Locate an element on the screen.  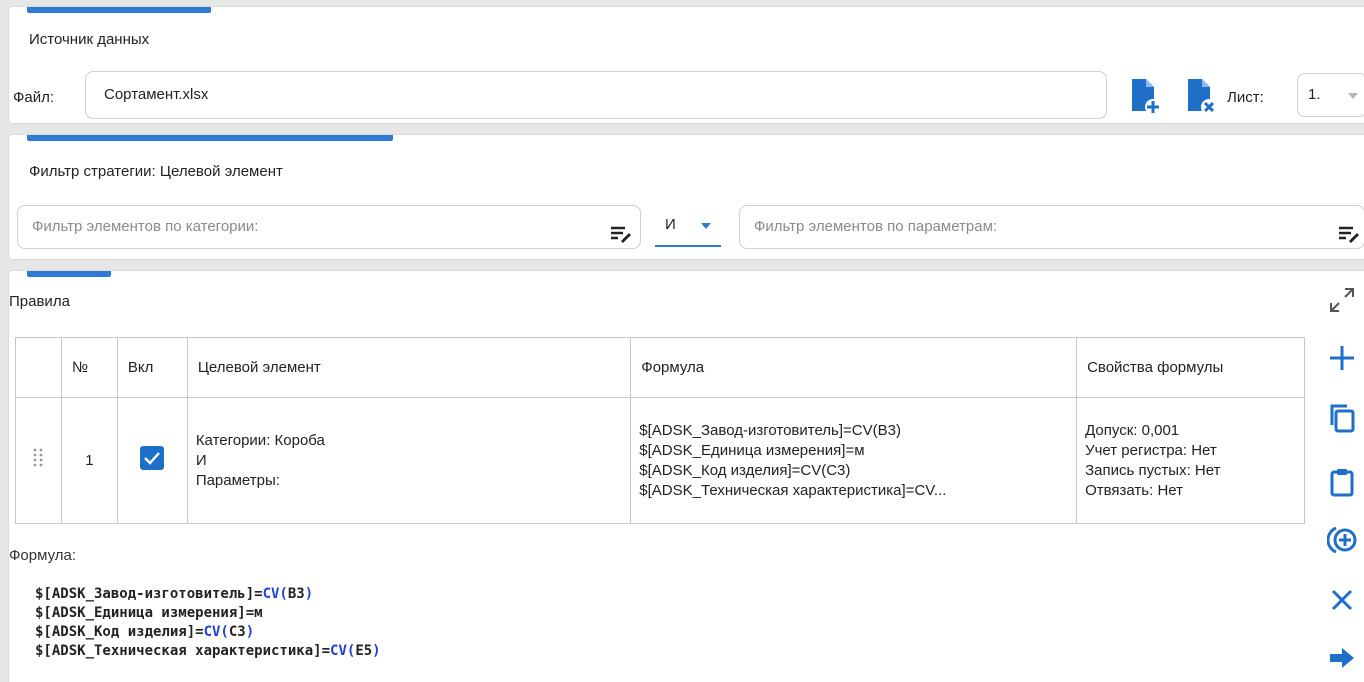
copy-icon is located at coordinates (1342, 418).